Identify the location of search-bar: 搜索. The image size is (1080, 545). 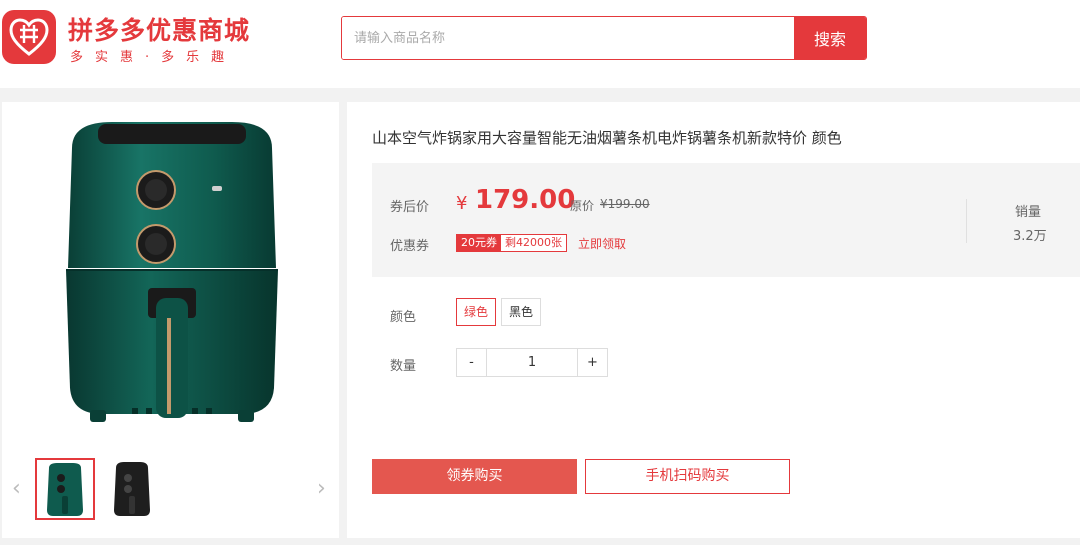
(604, 38).